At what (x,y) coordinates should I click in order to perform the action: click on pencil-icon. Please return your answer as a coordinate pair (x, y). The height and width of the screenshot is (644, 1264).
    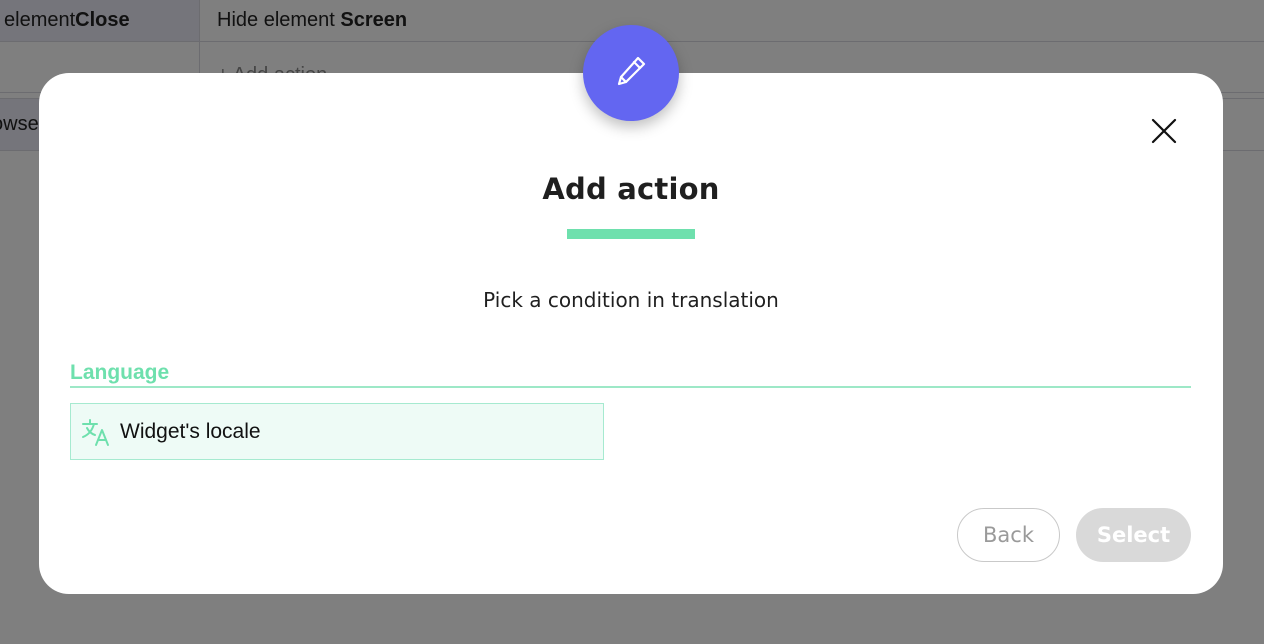
    Looking at the image, I should click on (631, 73).